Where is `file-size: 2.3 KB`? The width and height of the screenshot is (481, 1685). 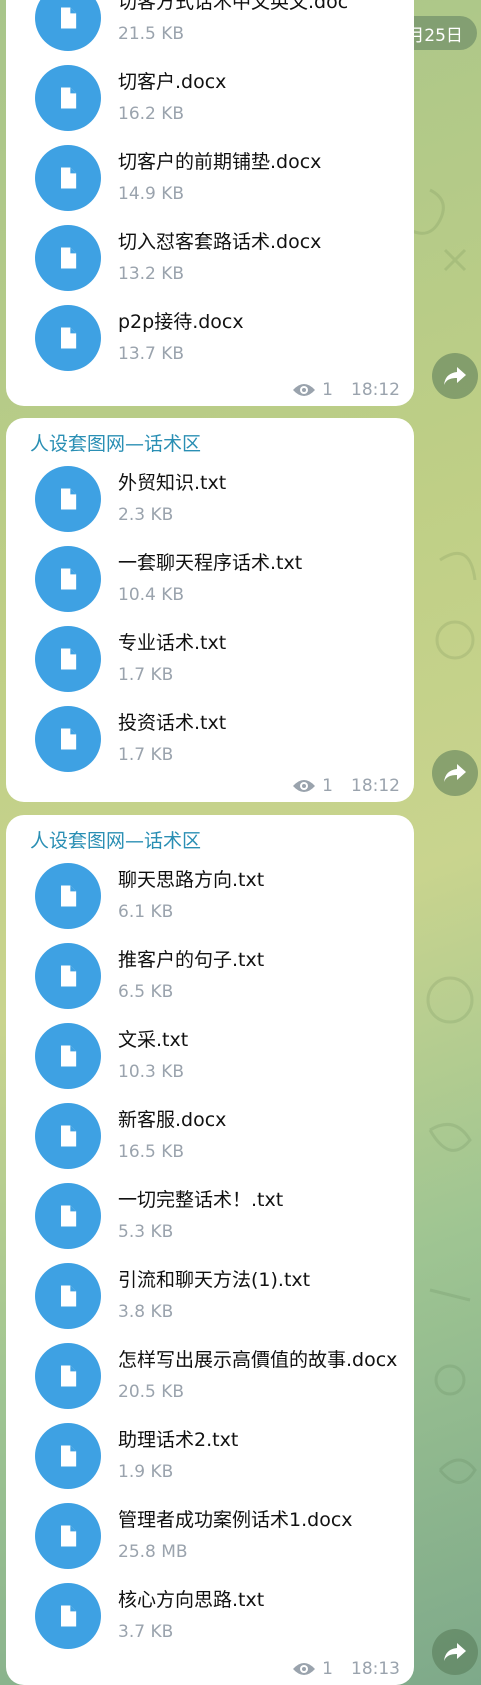
file-size: 2.3 KB is located at coordinates (146, 515).